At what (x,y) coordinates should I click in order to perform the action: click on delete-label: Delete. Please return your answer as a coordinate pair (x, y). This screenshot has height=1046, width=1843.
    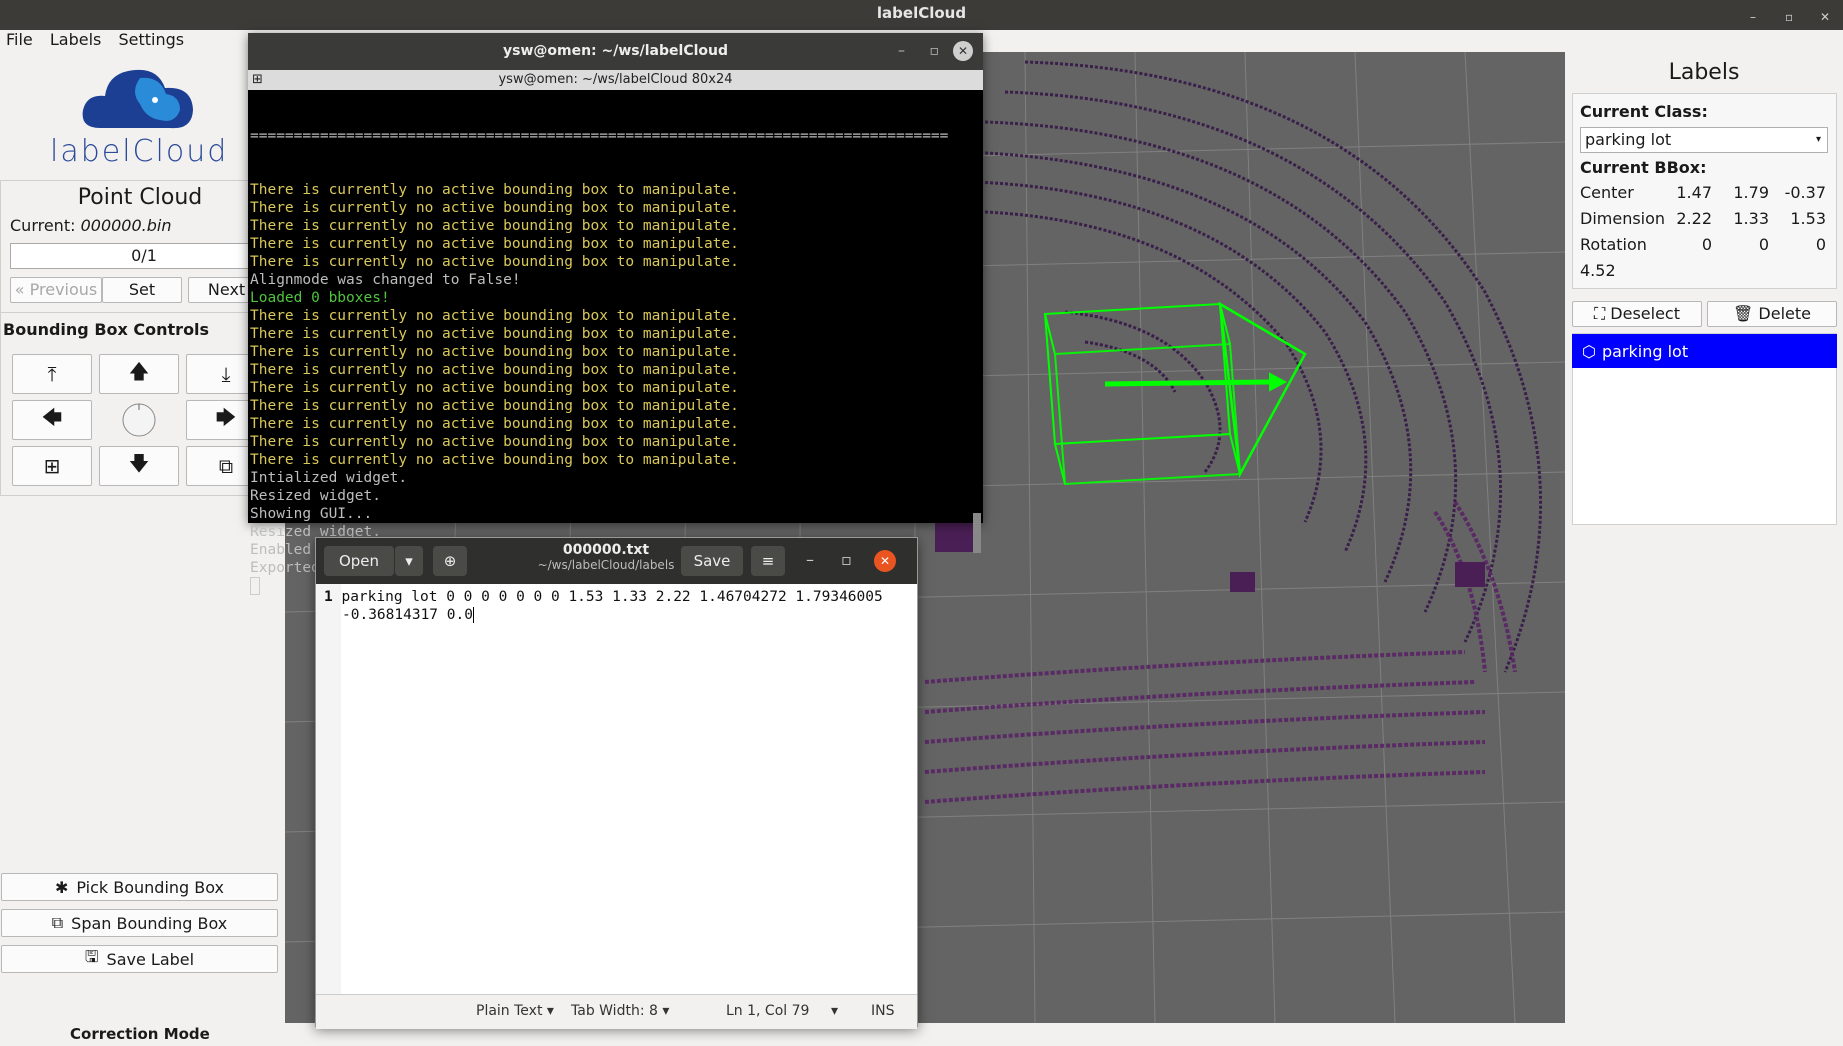
    Looking at the image, I should click on (1784, 313).